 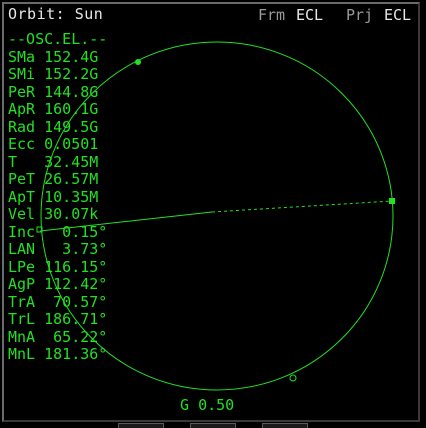 What do you see at coordinates (22, 144) in the screenshot?
I see `element-label: Ecc` at bounding box center [22, 144].